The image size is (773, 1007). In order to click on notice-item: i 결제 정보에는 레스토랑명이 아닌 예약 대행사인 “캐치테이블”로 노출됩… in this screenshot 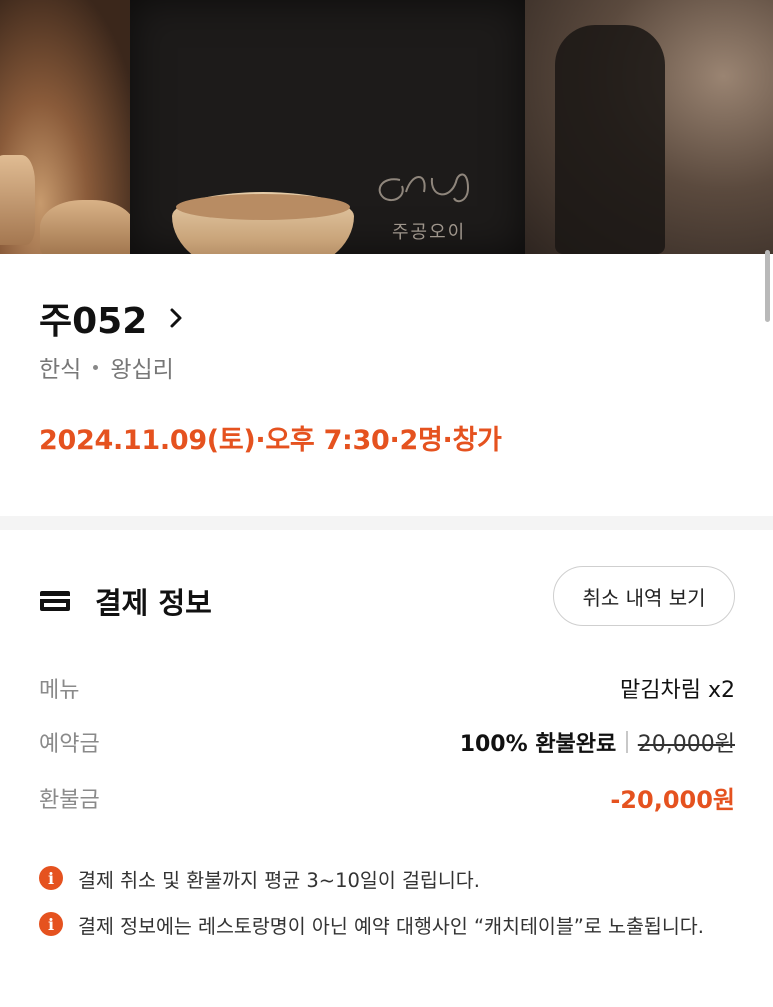, I will do `click(389, 927)`.